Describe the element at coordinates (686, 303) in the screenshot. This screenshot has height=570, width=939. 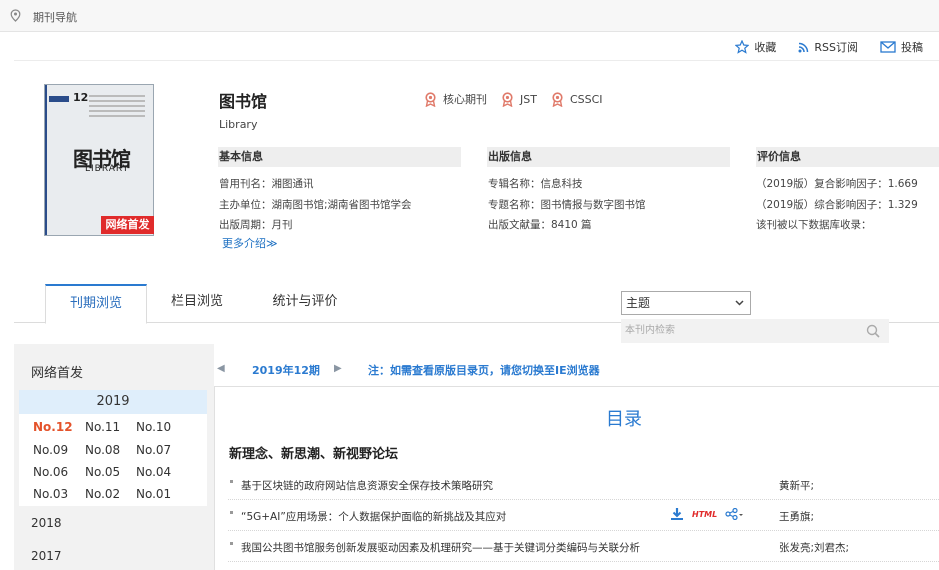
I see `search-field-select: 主题` at that location.